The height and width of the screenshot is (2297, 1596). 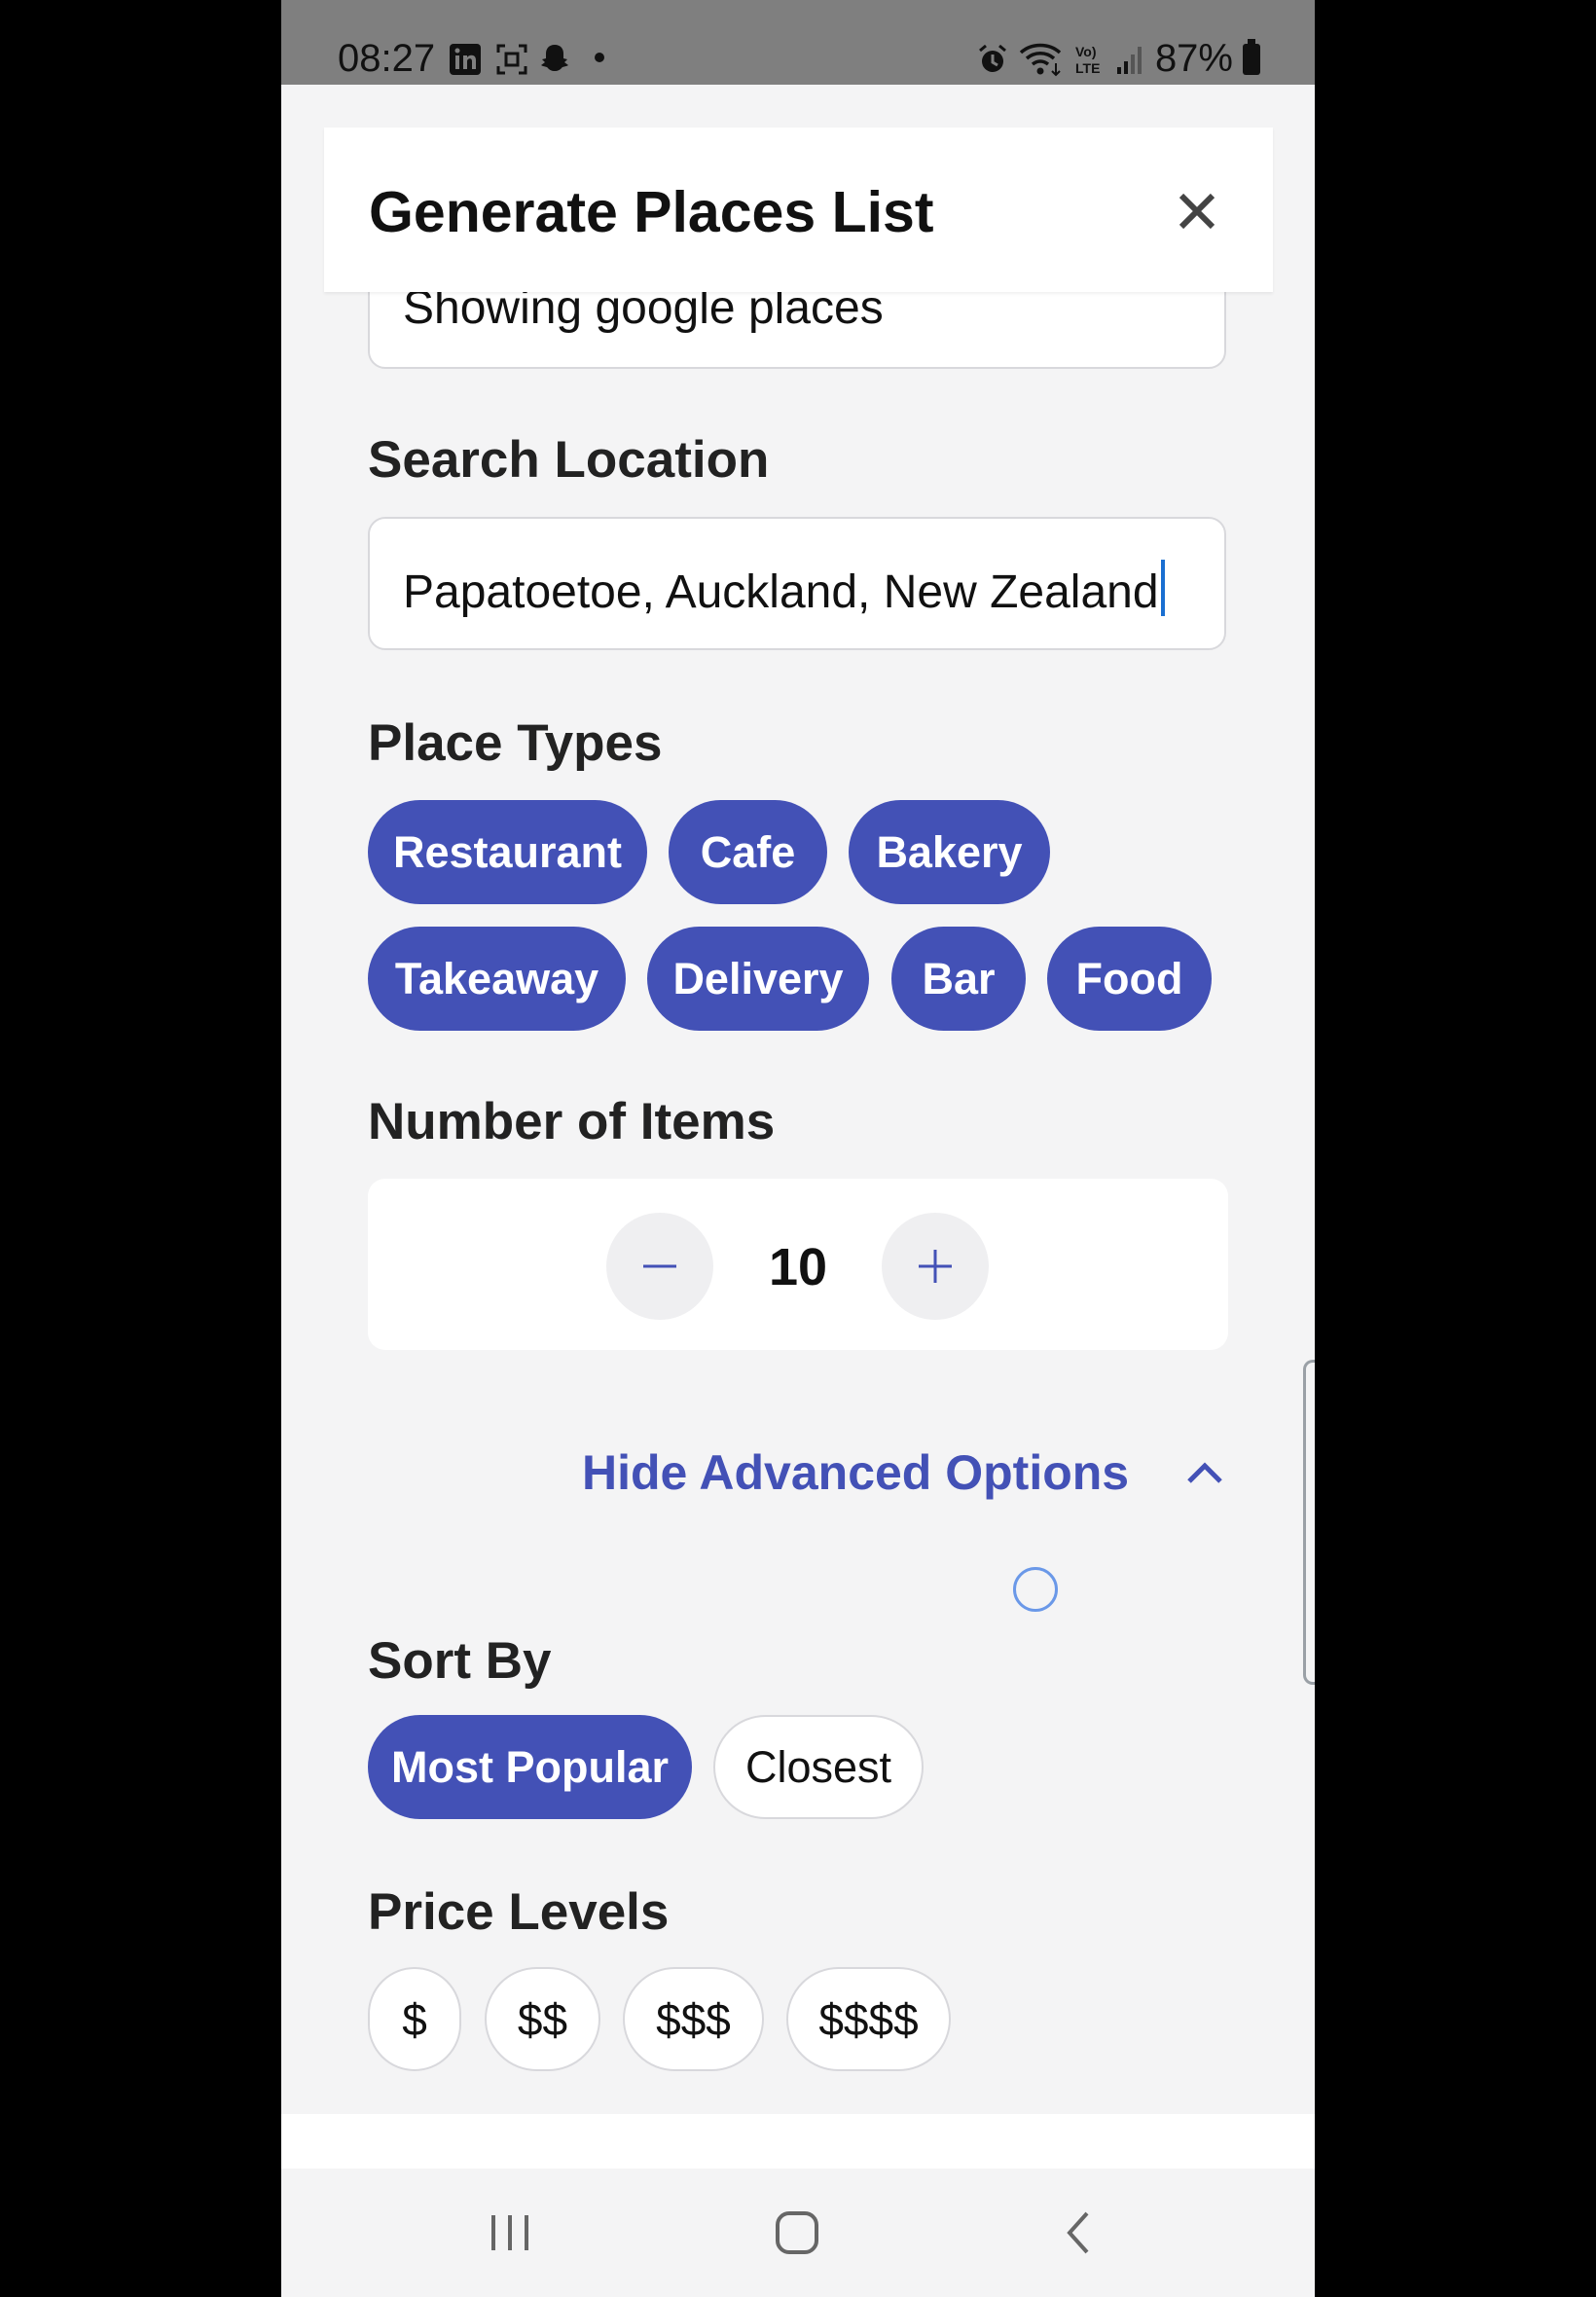 What do you see at coordinates (519, 1912) in the screenshot?
I see `price-levels-label: Price Levels` at bounding box center [519, 1912].